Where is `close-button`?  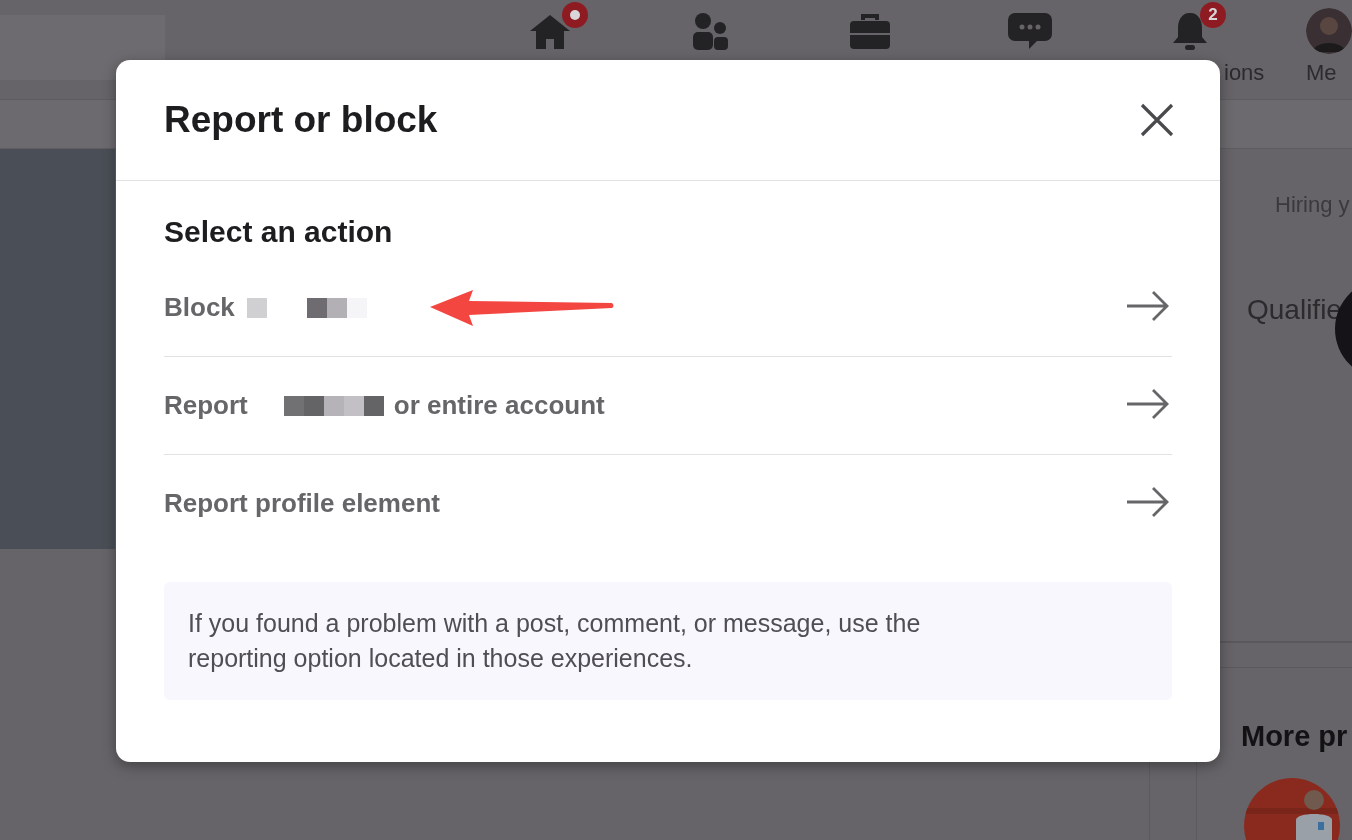 close-button is located at coordinates (1157, 120).